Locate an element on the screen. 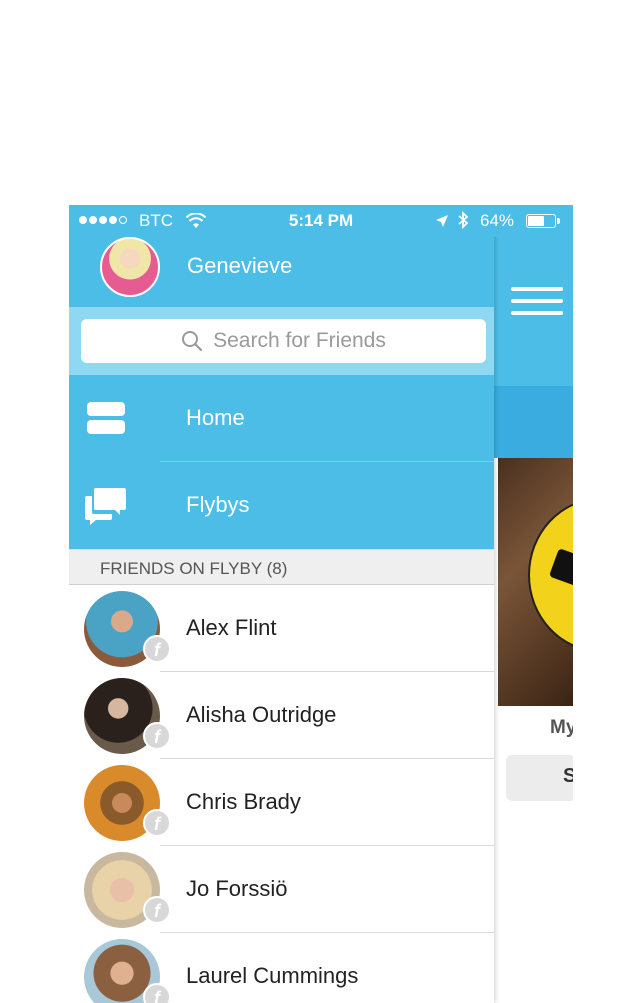  bluetooth-icon is located at coordinates (463, 222).